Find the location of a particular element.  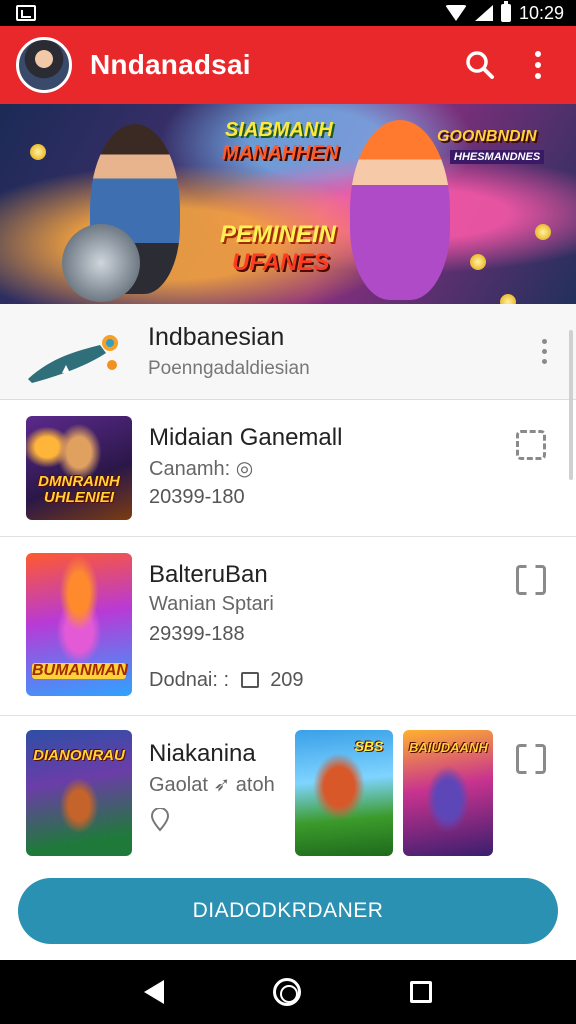

brush-logo-icon is located at coordinates (73, 358).